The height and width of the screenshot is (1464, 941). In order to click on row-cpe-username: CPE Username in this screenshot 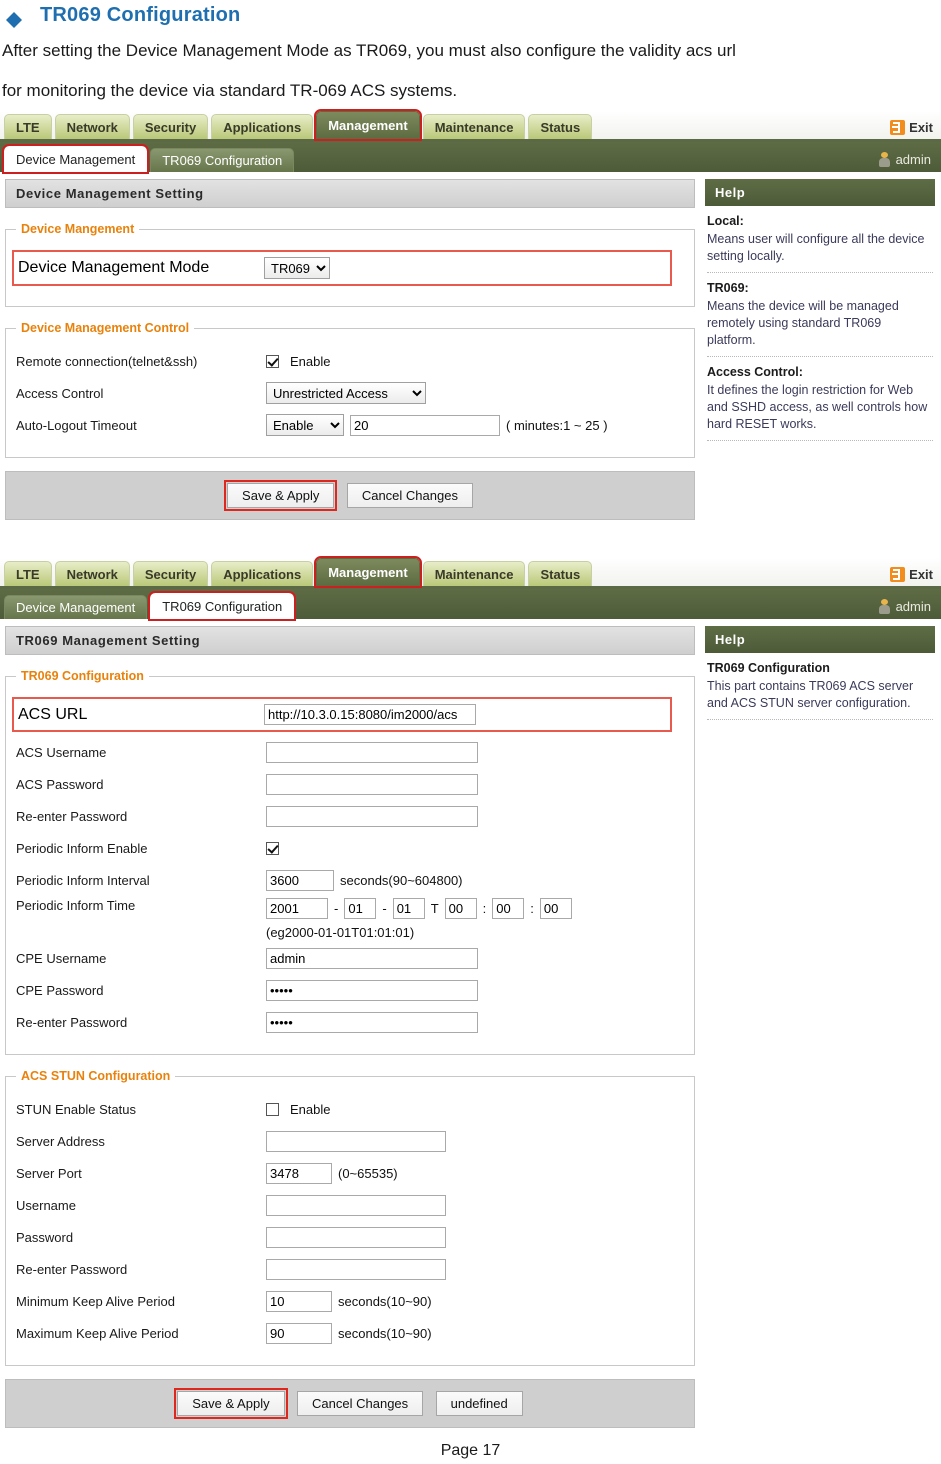, I will do `click(350, 958)`.